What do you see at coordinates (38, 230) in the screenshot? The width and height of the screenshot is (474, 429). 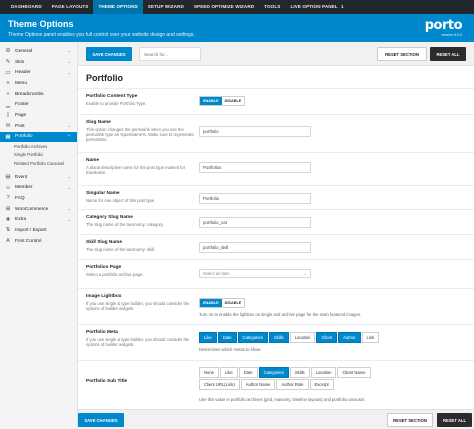 I see `sidebar-item-import-export: ⇅ Import / Export` at bounding box center [38, 230].